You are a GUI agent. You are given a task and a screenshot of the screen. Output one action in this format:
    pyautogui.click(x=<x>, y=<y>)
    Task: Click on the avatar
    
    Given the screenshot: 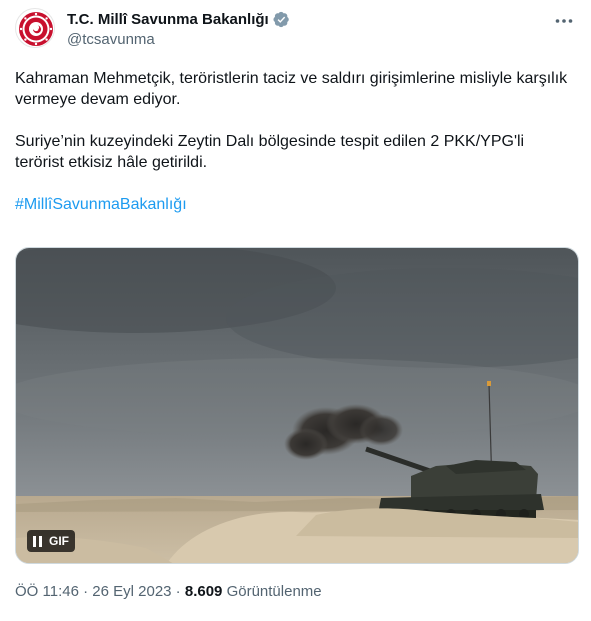 What is the action you would take?
    pyautogui.click(x=35, y=28)
    